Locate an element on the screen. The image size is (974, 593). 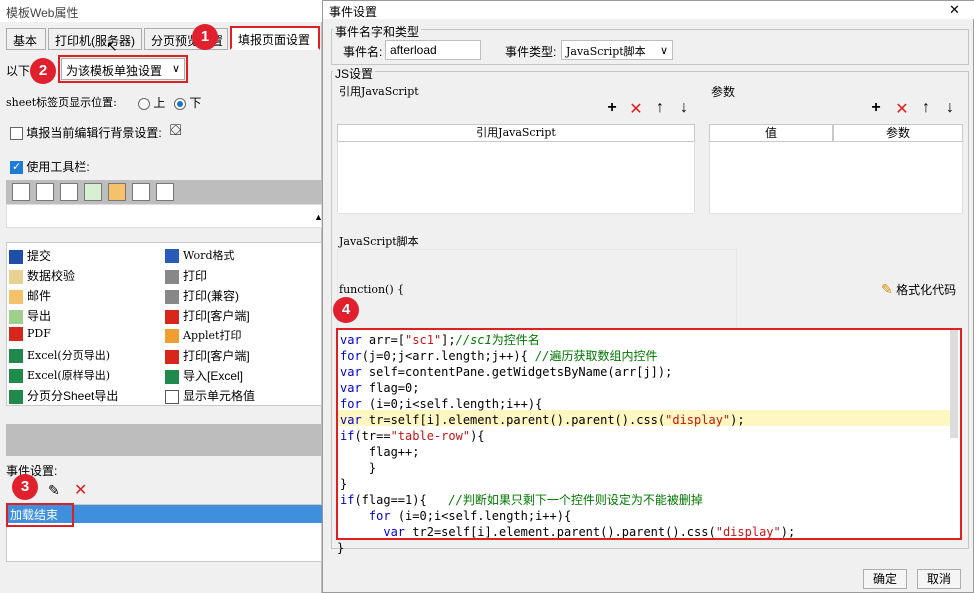
grid-item-label: 数据校验 is located at coordinates (51, 276).